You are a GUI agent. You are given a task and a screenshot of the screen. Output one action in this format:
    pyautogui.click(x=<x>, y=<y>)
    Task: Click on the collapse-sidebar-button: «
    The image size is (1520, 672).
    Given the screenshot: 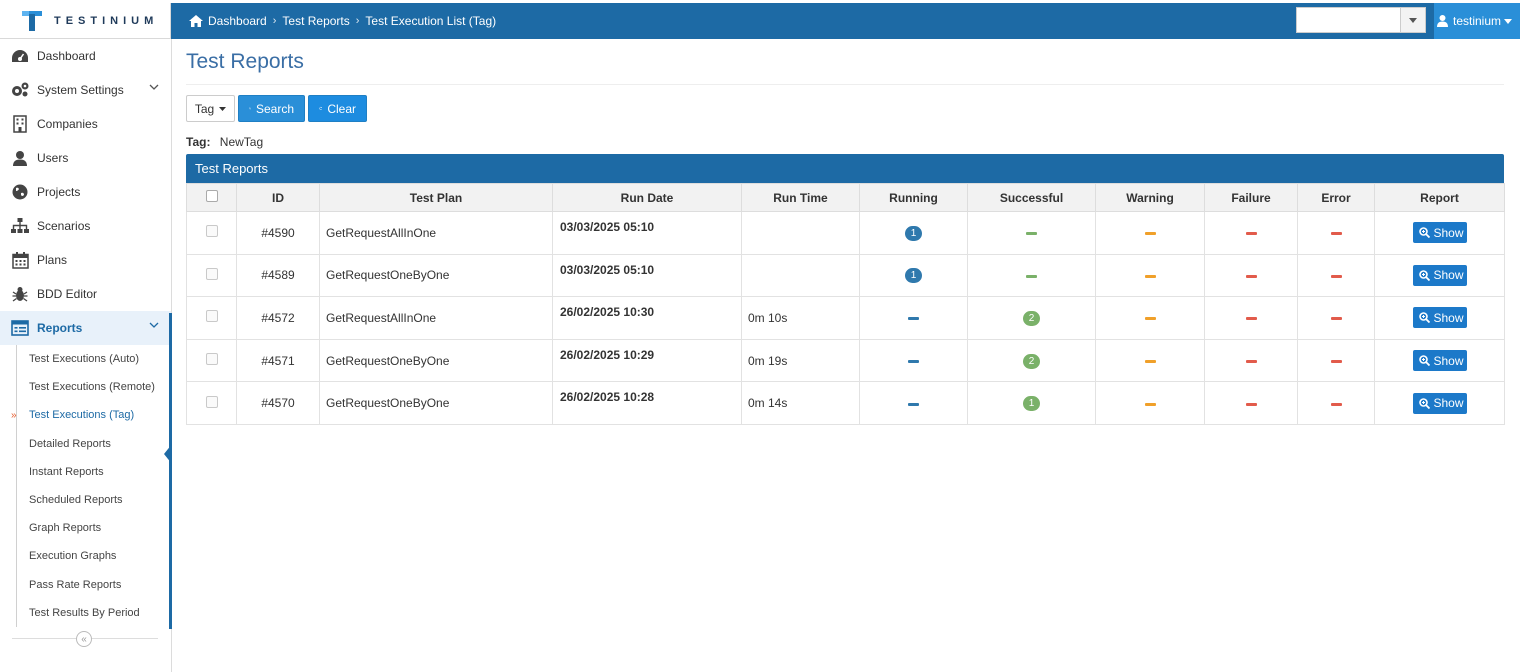 What is the action you would take?
    pyautogui.click(x=84, y=639)
    